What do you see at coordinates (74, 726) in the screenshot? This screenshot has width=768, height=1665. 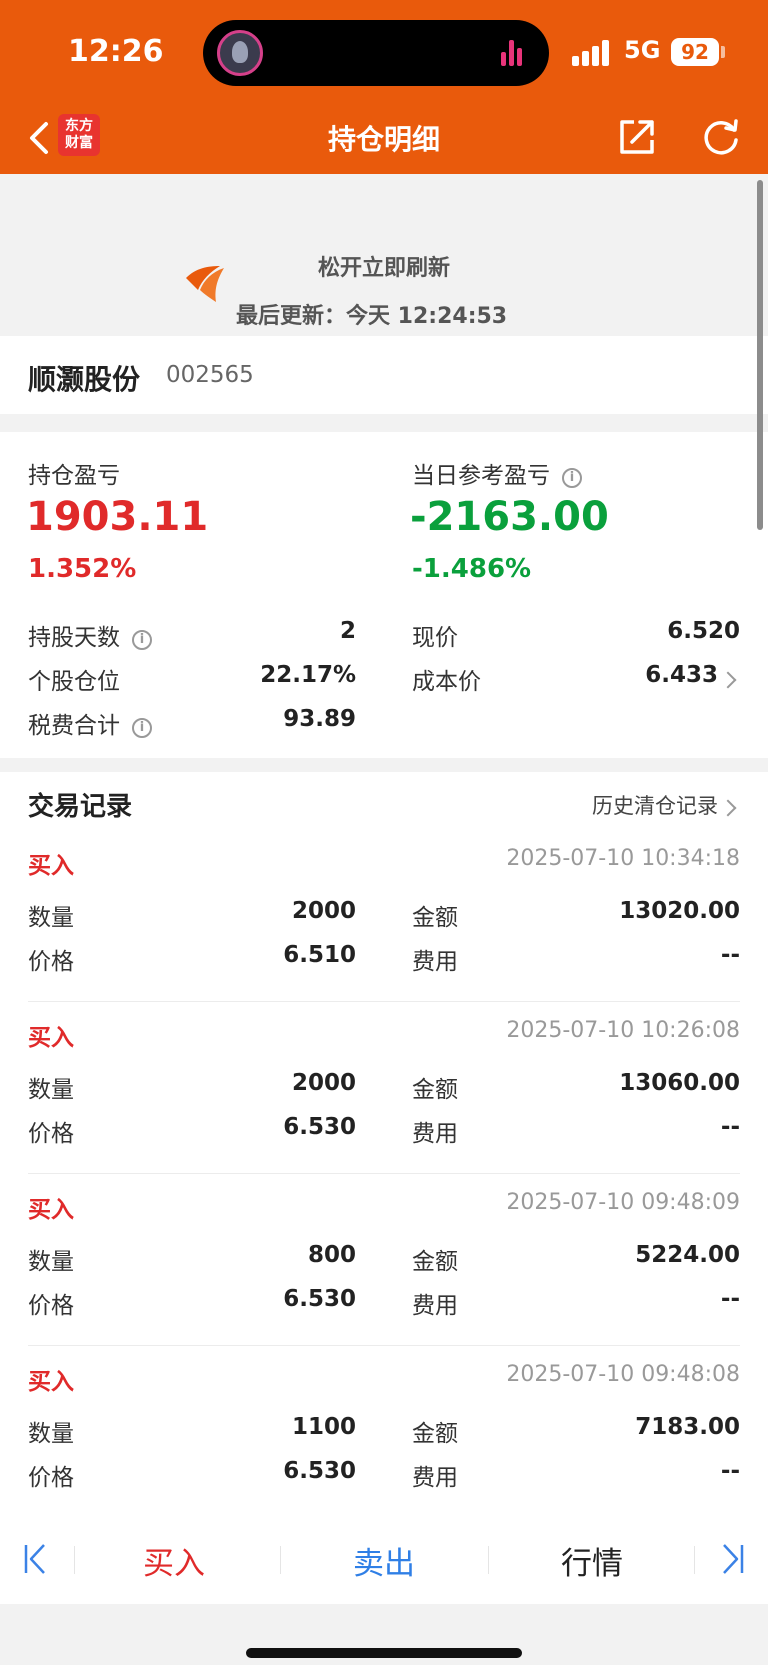 I see `tax-fee-label-text: 税费合计` at bounding box center [74, 726].